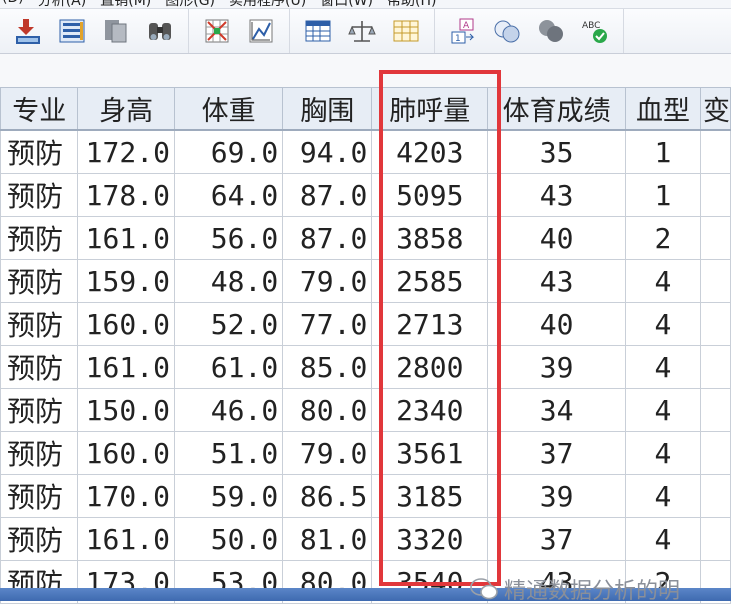  What do you see at coordinates (327, 410) in the screenshot?
I see `table-cell: 80.0` at bounding box center [327, 410].